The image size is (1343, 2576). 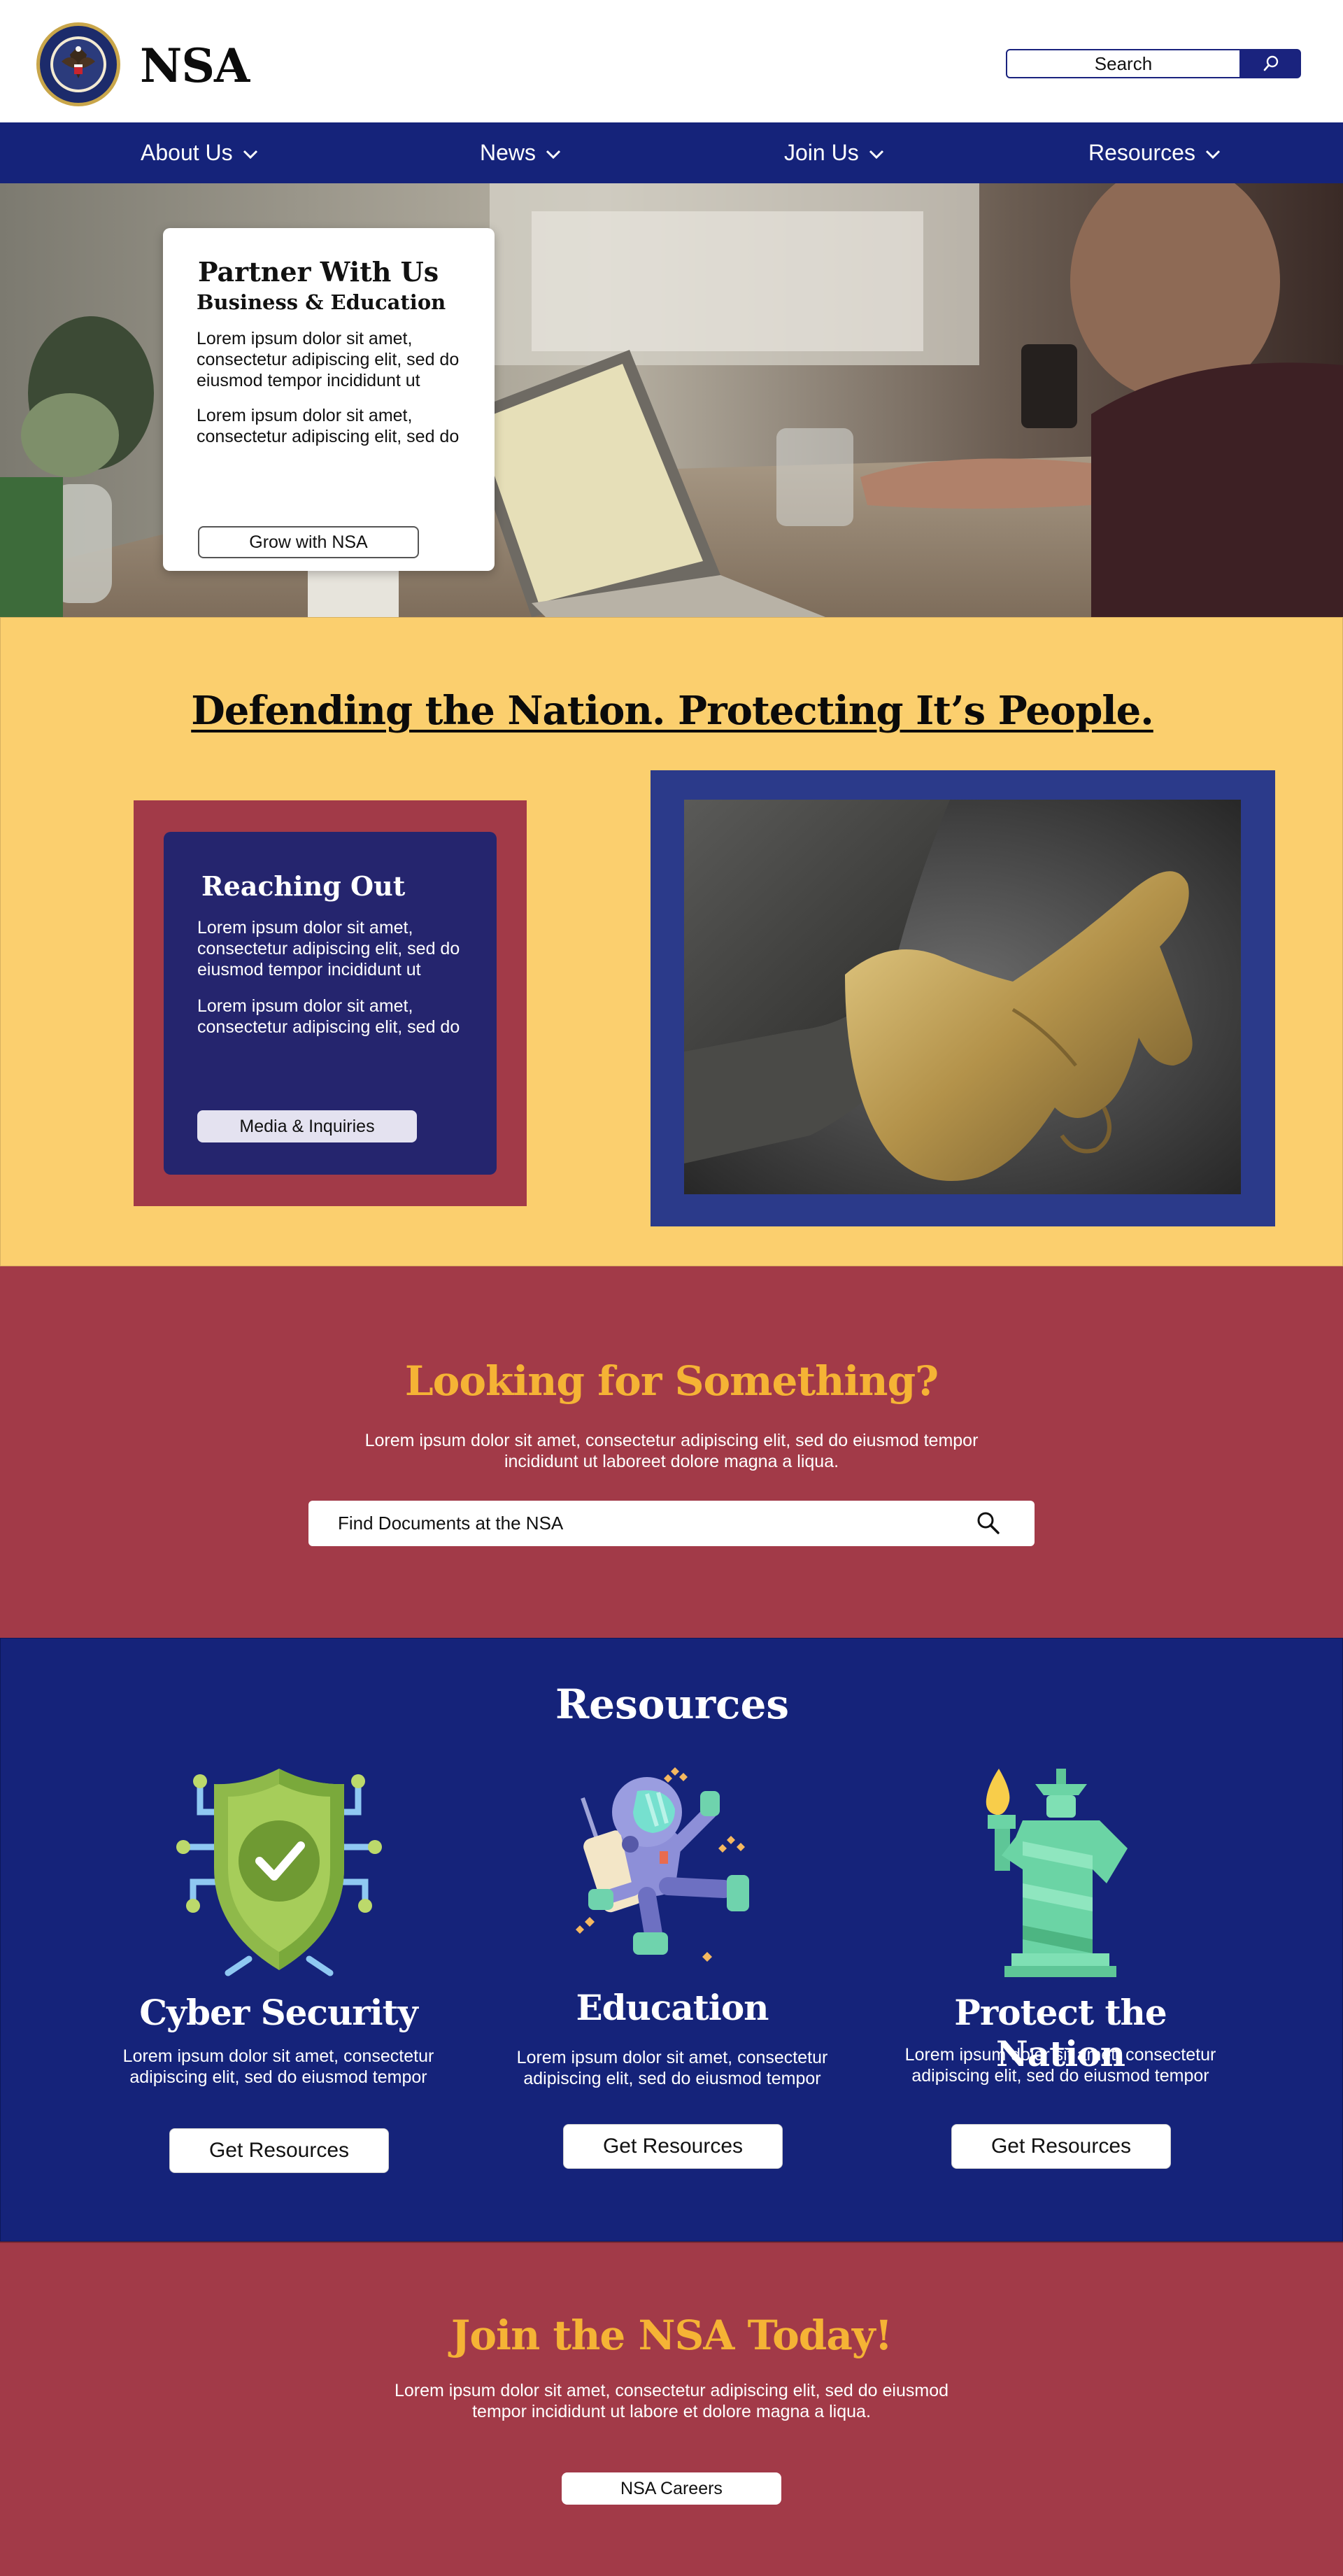 I want to click on nav-item-about-us: About Us, so click(x=200, y=152).